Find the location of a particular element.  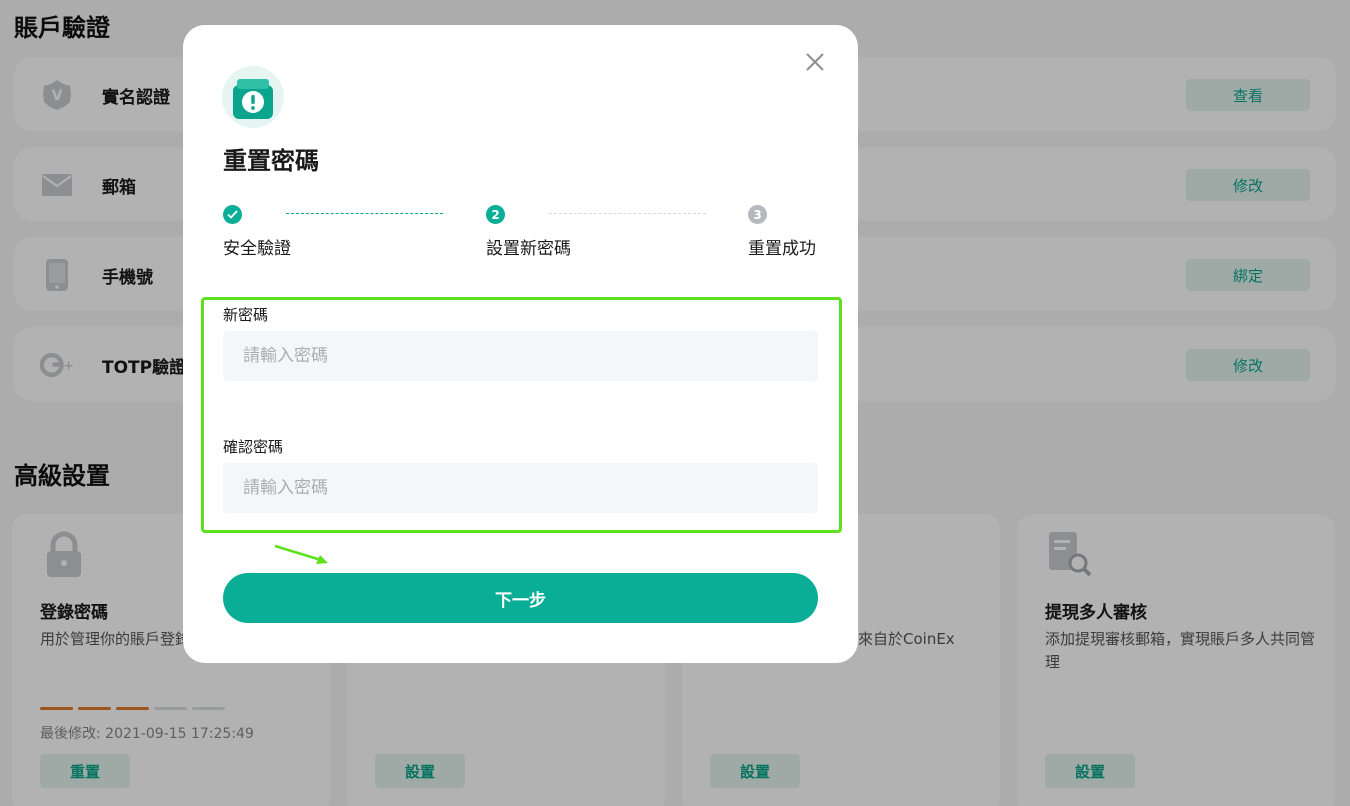

next-step-button: 下一步 is located at coordinates (520, 598).